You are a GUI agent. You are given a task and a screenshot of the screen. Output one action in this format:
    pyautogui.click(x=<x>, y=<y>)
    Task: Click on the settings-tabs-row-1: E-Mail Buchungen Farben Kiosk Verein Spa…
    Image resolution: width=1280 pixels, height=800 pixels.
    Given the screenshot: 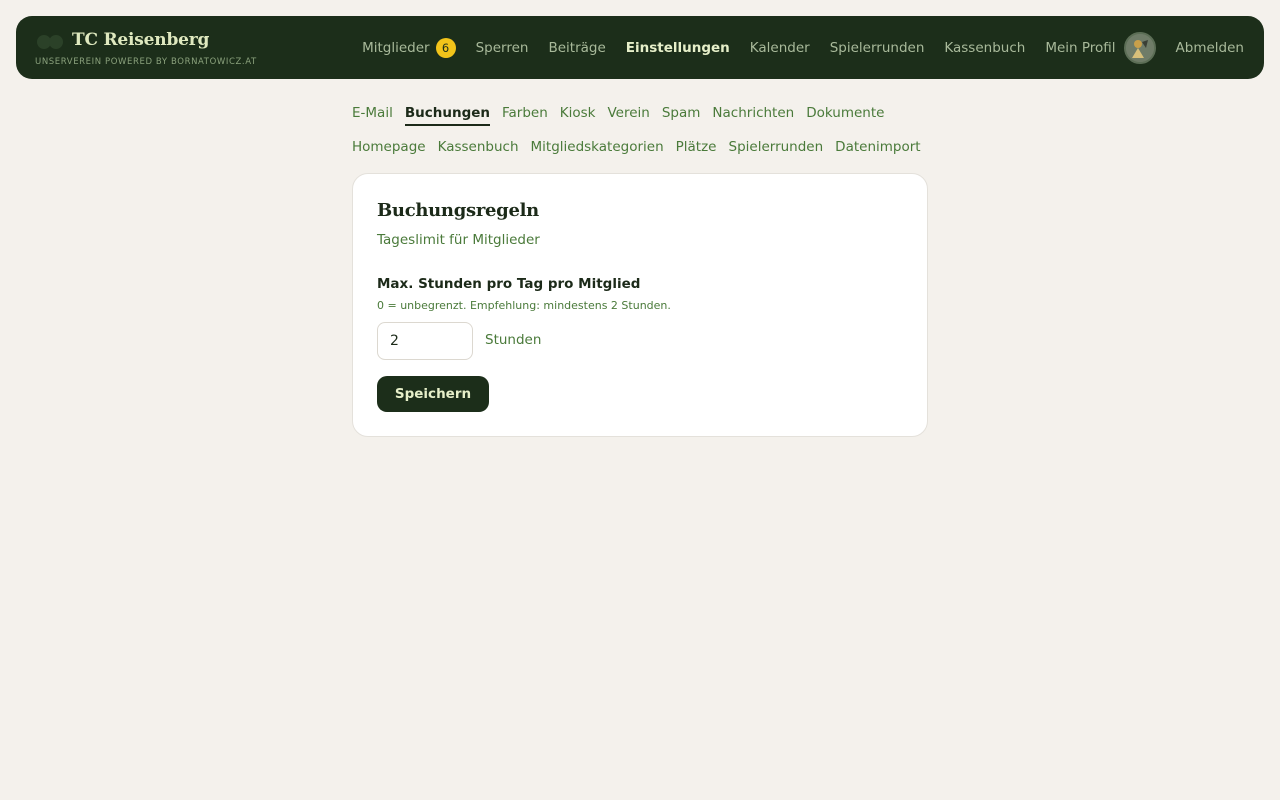 What is the action you would take?
    pyautogui.click(x=652, y=115)
    